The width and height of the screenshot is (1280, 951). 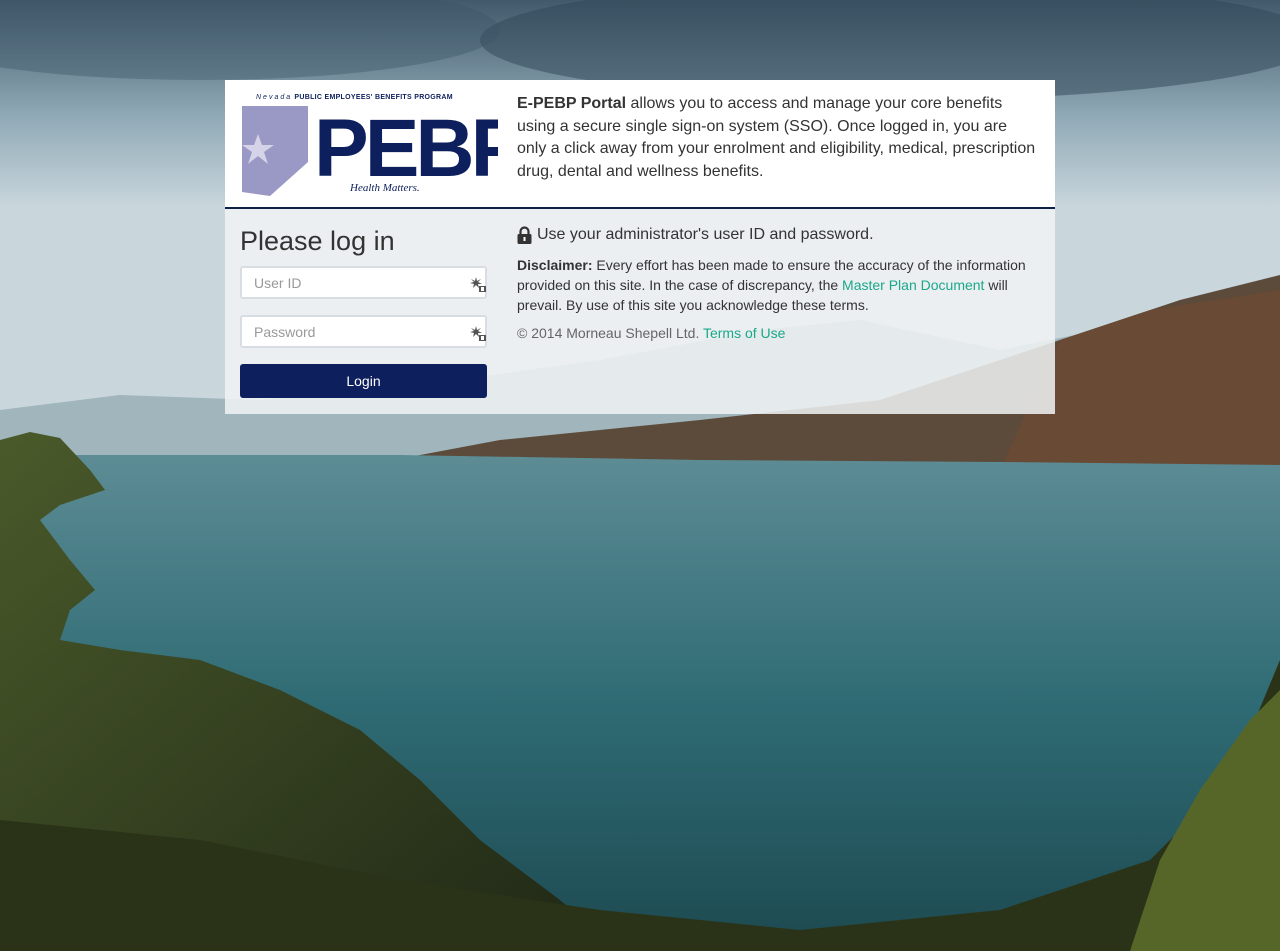 I want to click on master-plan-document-link: Master Plan Document, so click(x=913, y=285).